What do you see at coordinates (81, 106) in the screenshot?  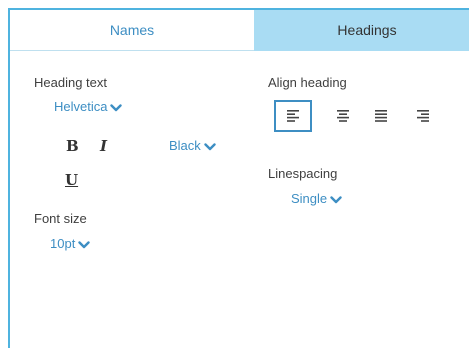 I see `heading-font-value: Helvetica` at bounding box center [81, 106].